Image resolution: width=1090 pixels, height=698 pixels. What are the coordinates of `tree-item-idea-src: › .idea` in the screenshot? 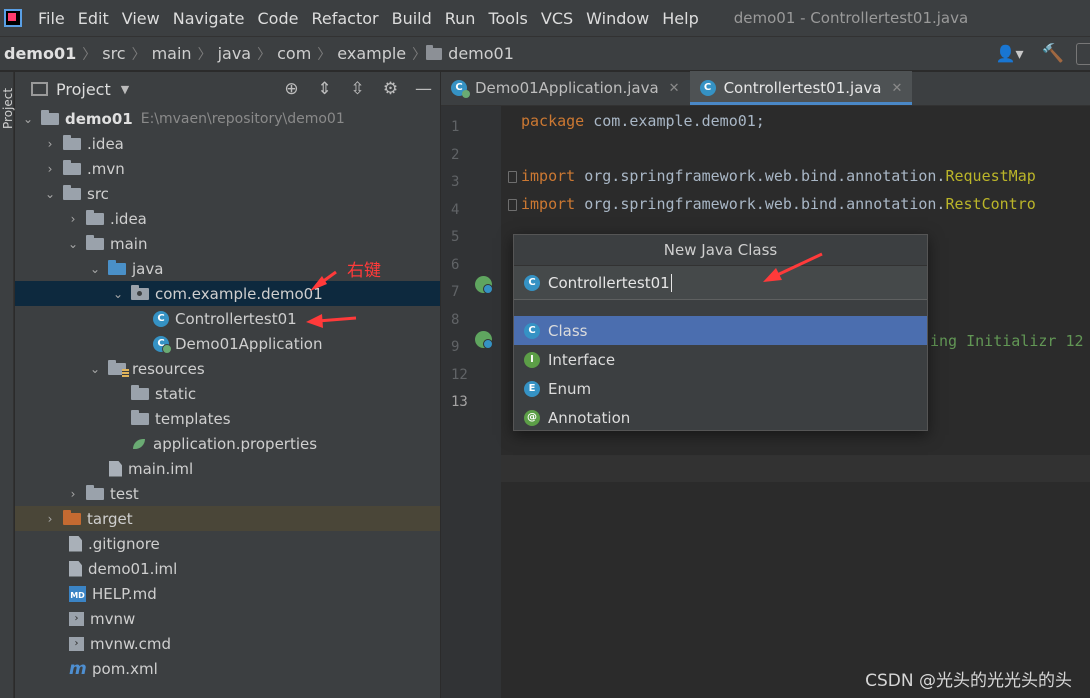 It's located at (227, 218).